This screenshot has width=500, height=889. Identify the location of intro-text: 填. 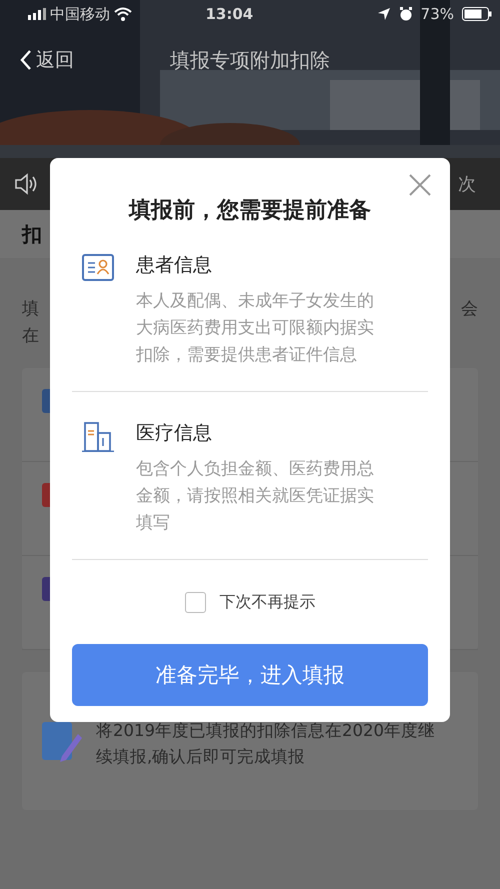
(30, 309).